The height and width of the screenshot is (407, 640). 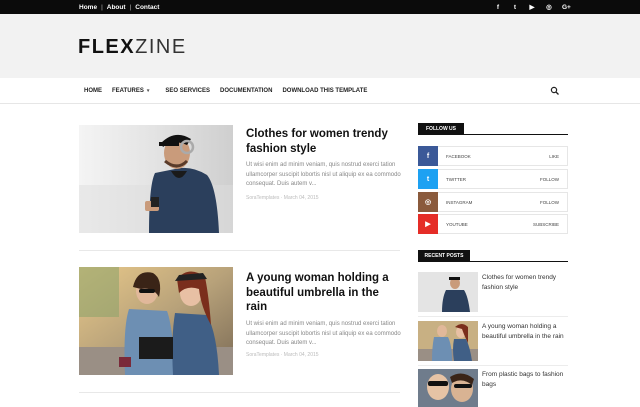 What do you see at coordinates (148, 91) in the screenshot?
I see `chevron-down-icon: ▾` at bounding box center [148, 91].